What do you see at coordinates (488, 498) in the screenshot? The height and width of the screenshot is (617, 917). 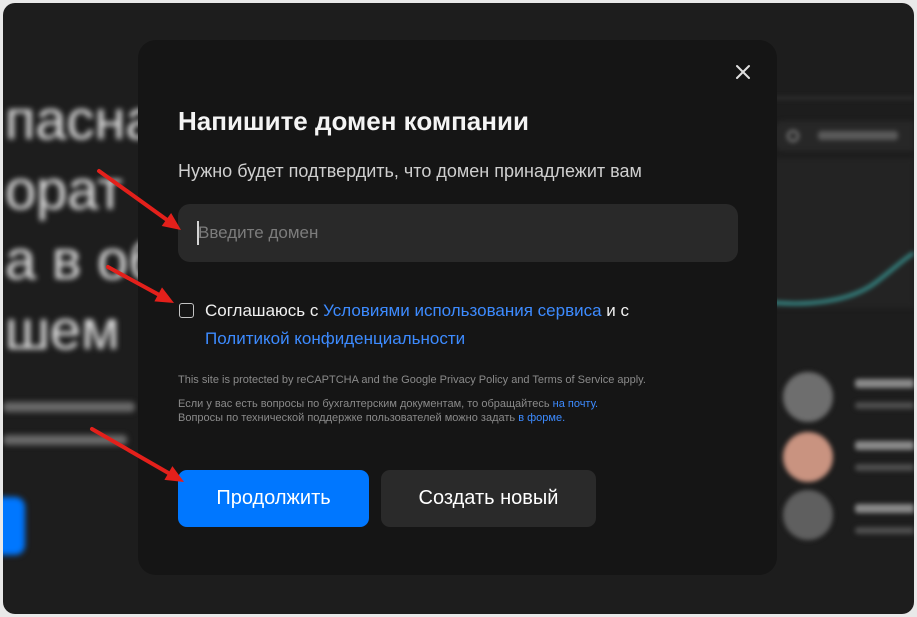 I see `create-new-button: Создать новый` at bounding box center [488, 498].